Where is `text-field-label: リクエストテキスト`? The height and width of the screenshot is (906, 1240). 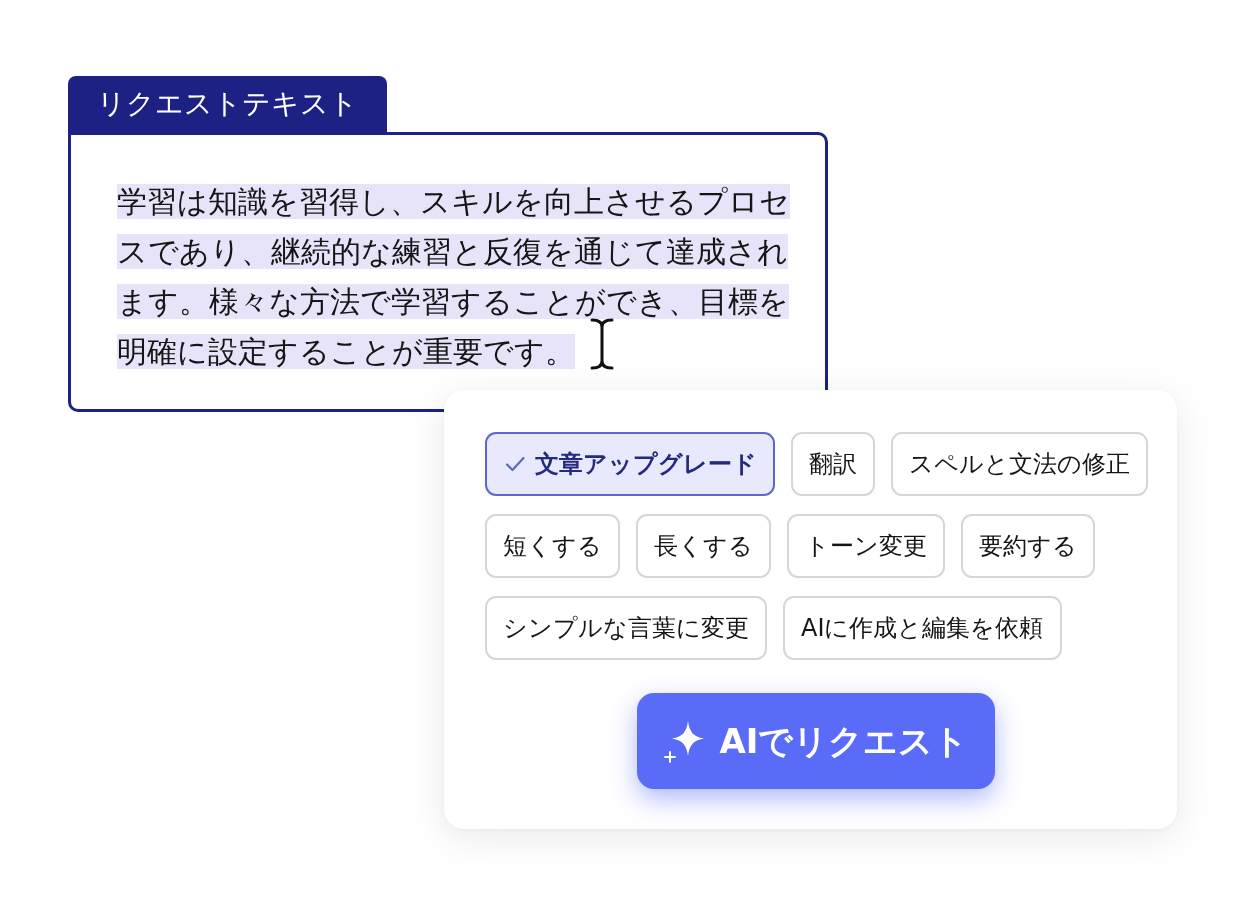 text-field-label: リクエストテキスト is located at coordinates (227, 104).